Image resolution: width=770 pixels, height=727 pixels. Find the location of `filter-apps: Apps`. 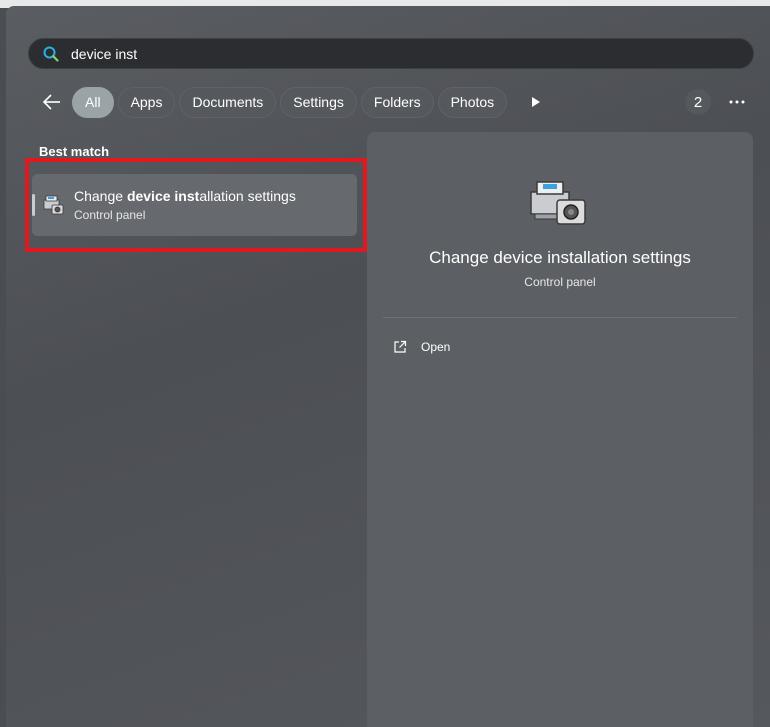

filter-apps: Apps is located at coordinates (146, 102).